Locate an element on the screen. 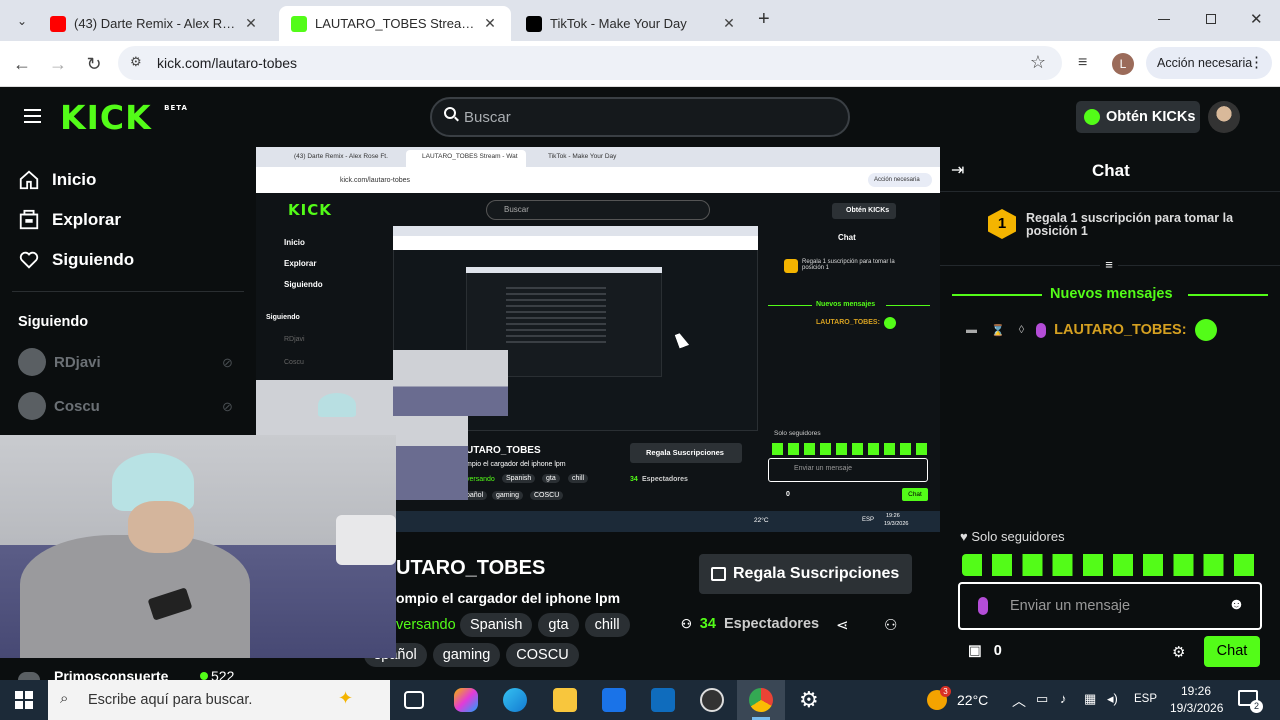 The width and height of the screenshot is (1280, 720). sidebar-item-siguiendo: Siguiendo is located at coordinates (76, 260).